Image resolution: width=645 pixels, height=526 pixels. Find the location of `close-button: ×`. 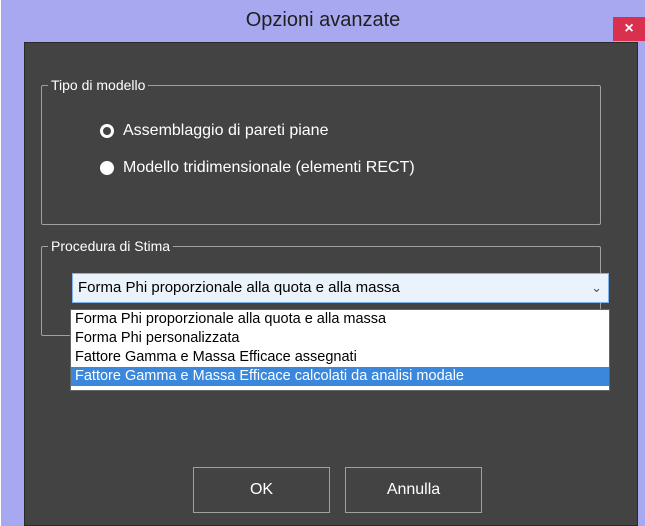

close-button: × is located at coordinates (629, 29).